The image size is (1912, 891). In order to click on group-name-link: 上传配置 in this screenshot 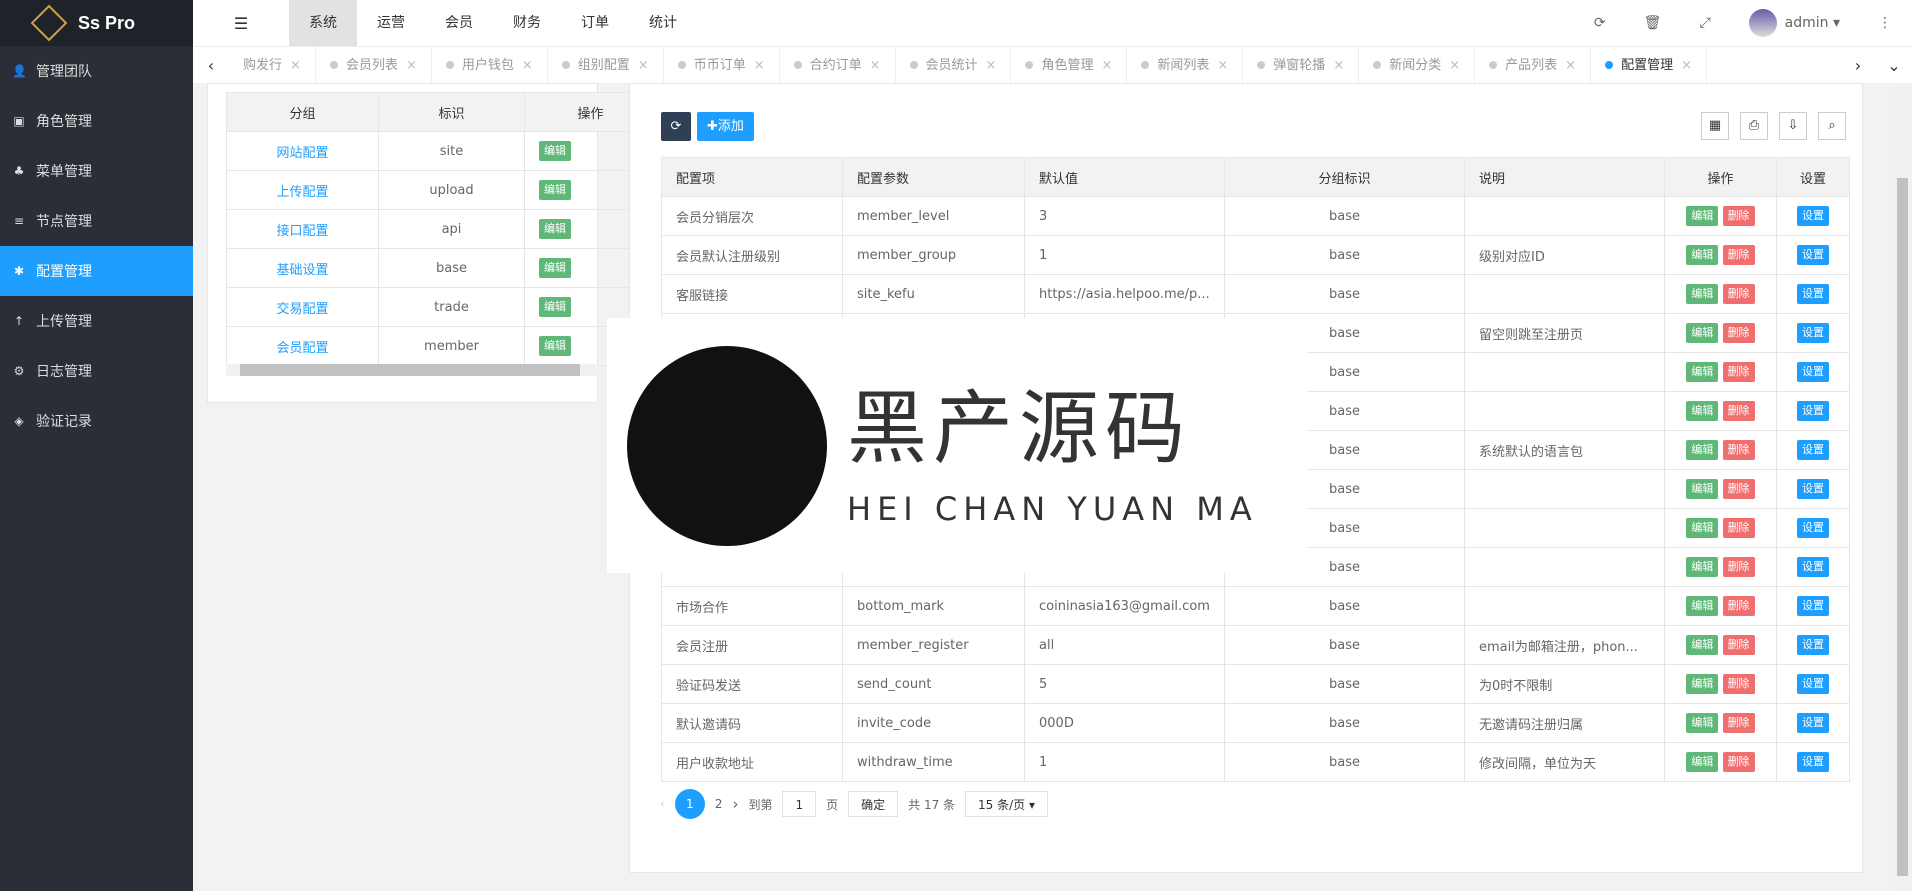, I will do `click(302, 190)`.